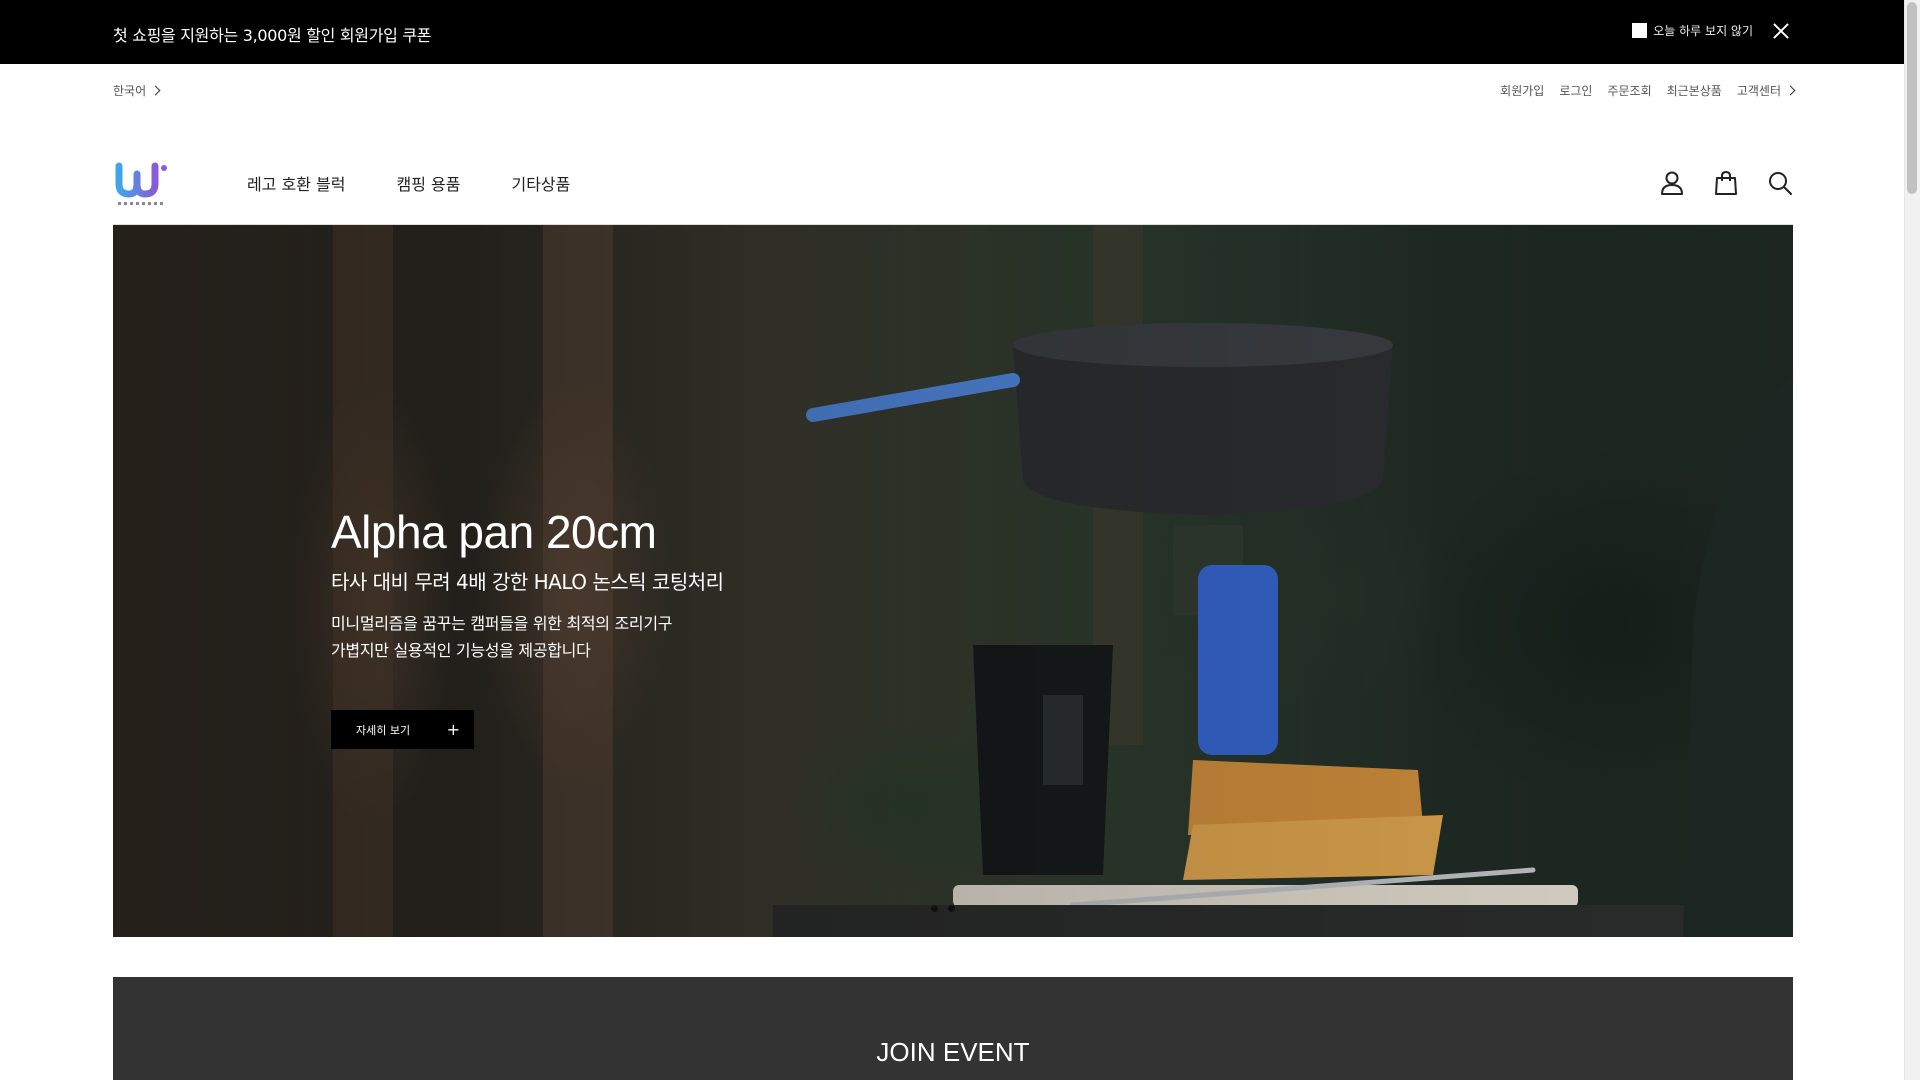 The image size is (1920, 1080). What do you see at coordinates (296, 183) in the screenshot?
I see `nav-lego-blocks: 레고 호환 블럭` at bounding box center [296, 183].